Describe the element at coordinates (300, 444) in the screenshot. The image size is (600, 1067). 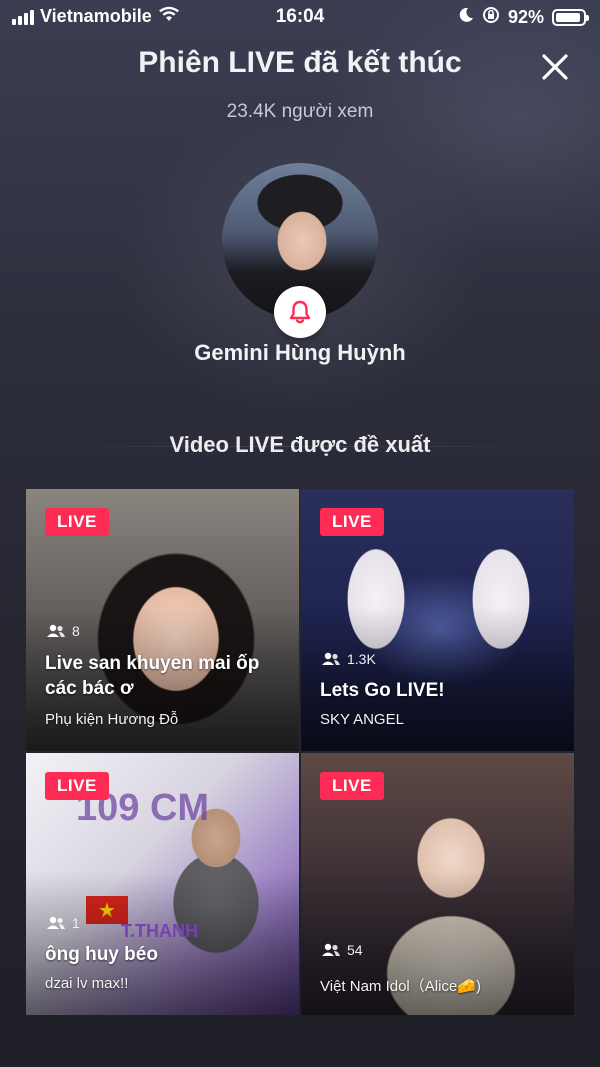
I see `section-title: Video LIVE được đề xuất` at that location.